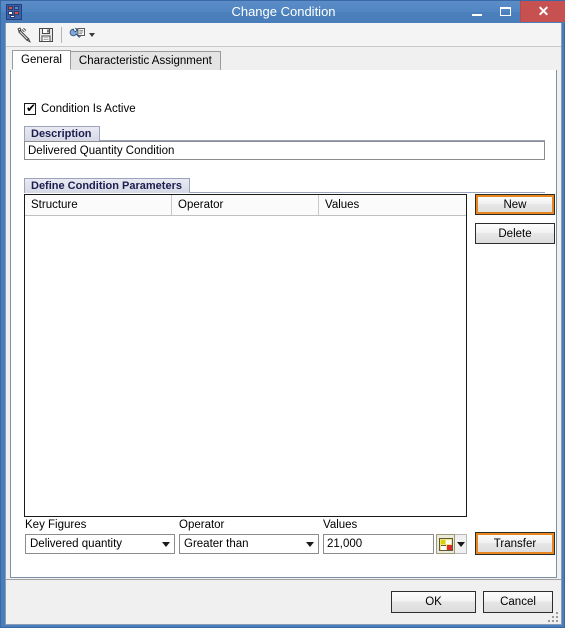 The image size is (565, 628). Describe the element at coordinates (283, 58) in the screenshot. I see `tab-strip: General Characteristic Assignment` at that location.